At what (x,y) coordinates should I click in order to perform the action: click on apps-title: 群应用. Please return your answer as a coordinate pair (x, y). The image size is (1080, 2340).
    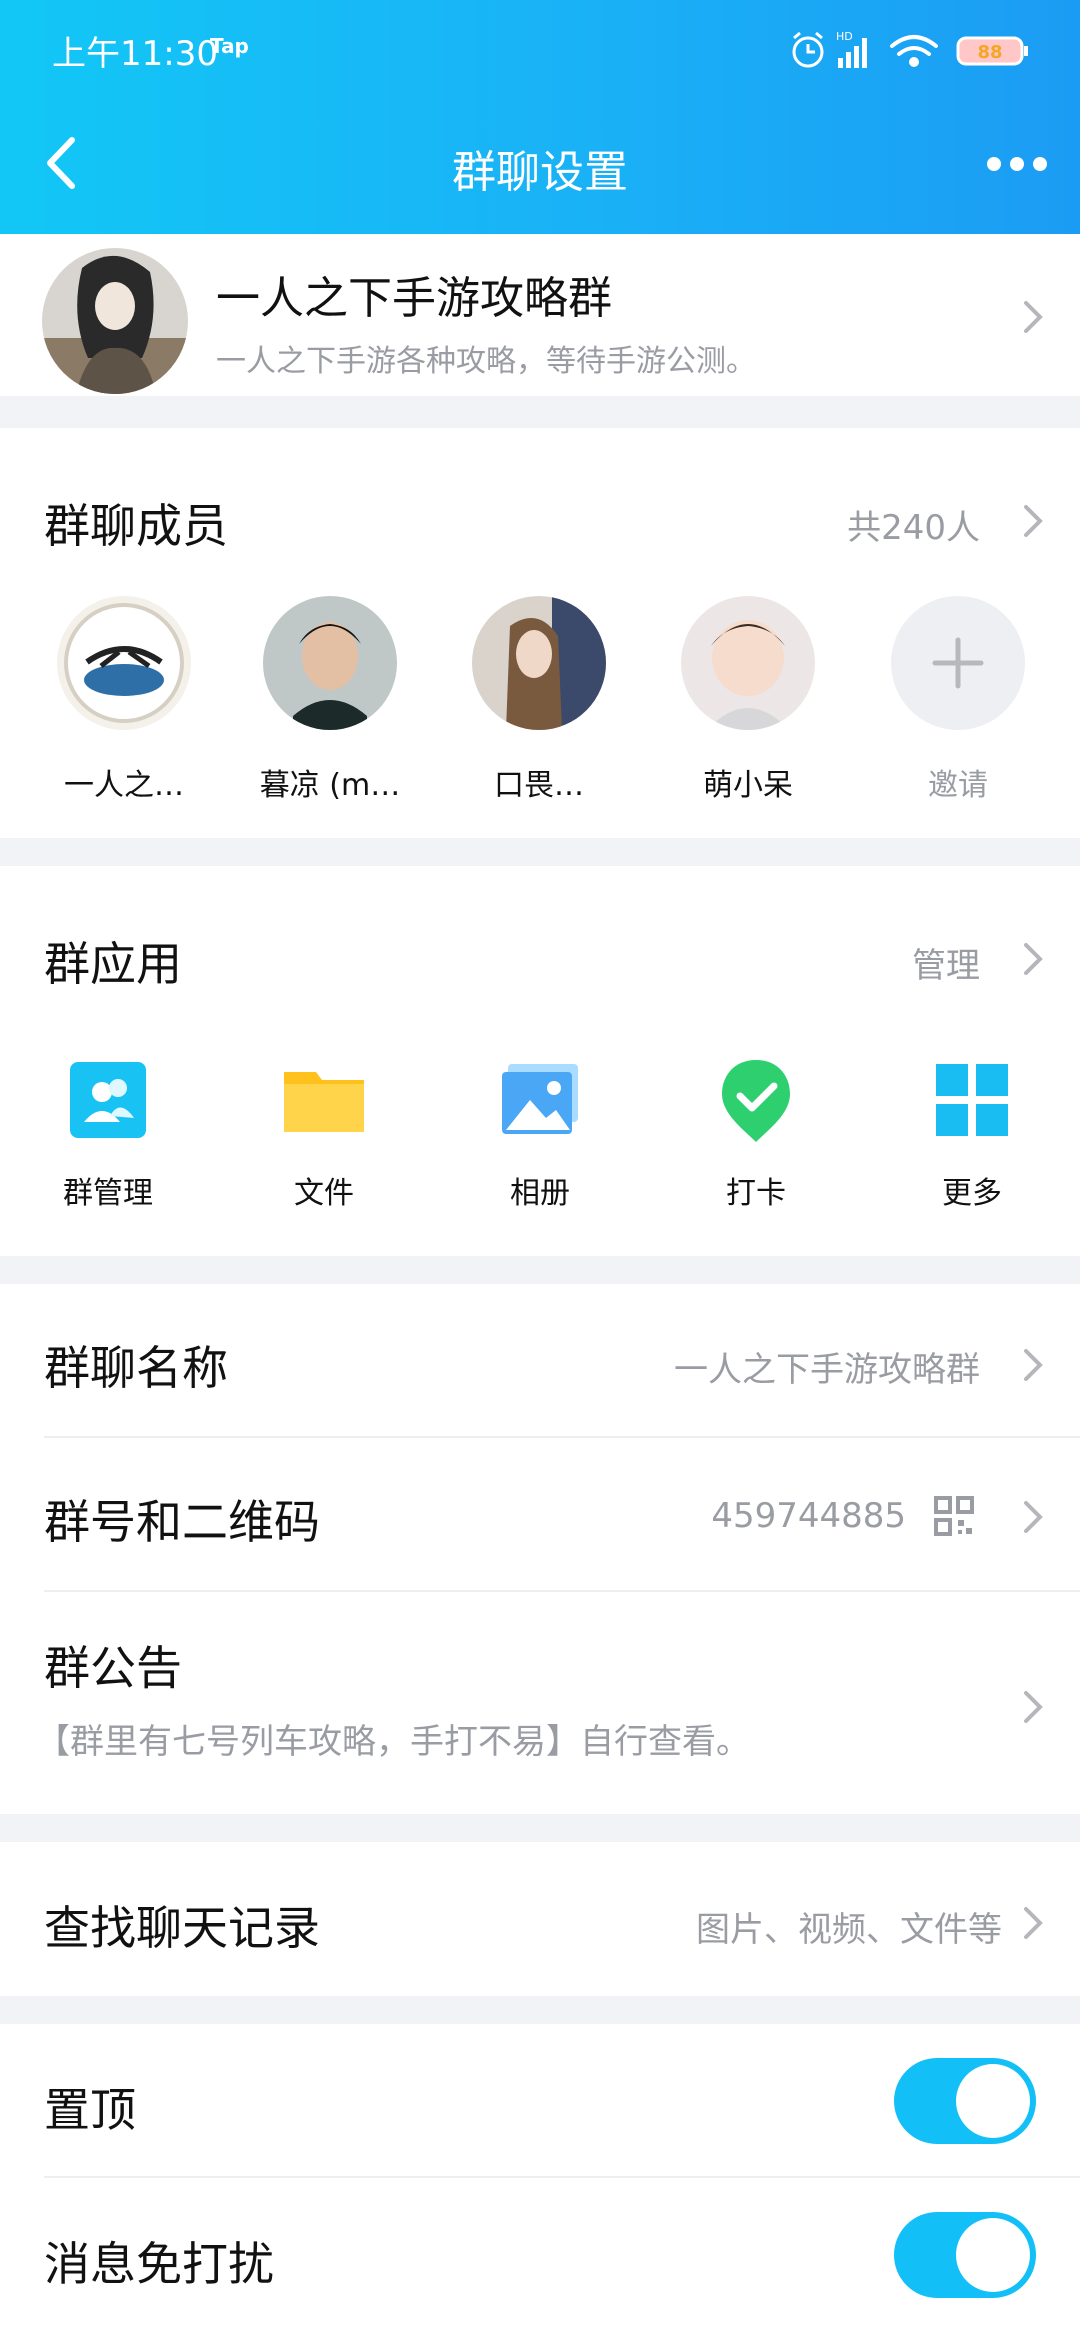
    Looking at the image, I should click on (113, 964).